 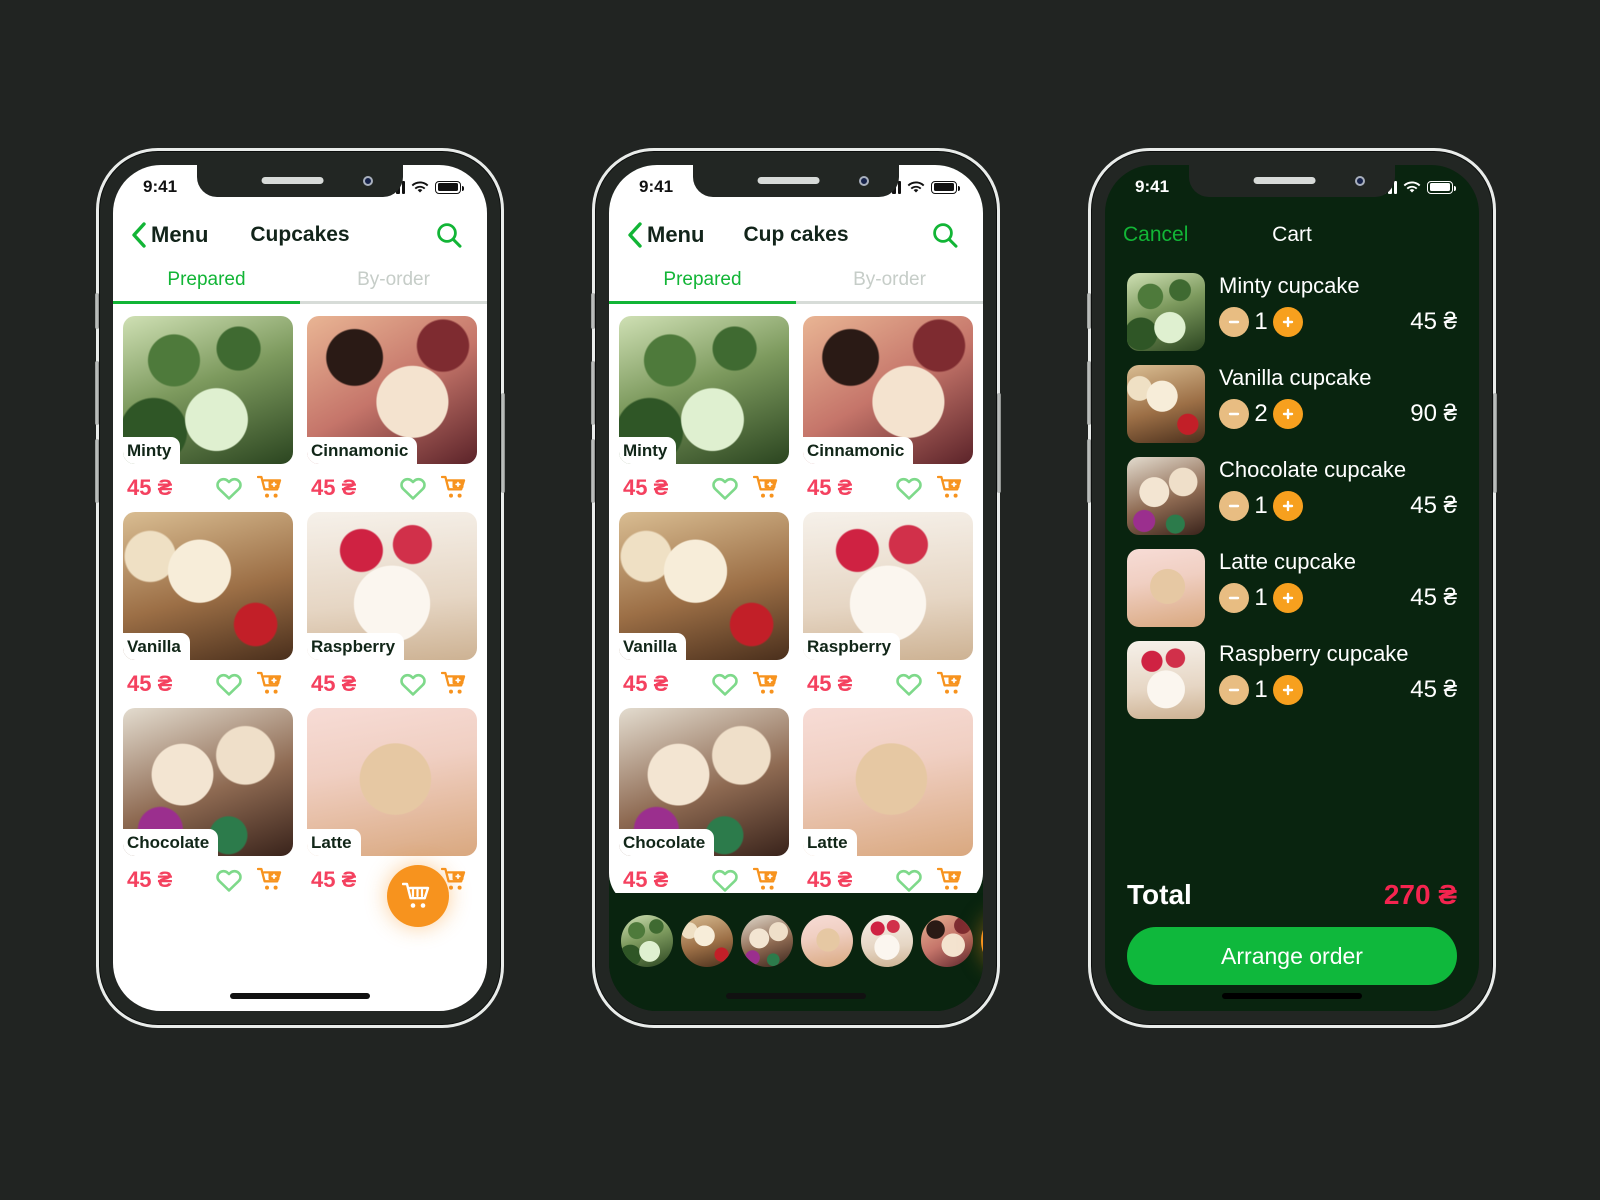 What do you see at coordinates (1261, 597) in the screenshot?
I see `quantity-value: 1` at bounding box center [1261, 597].